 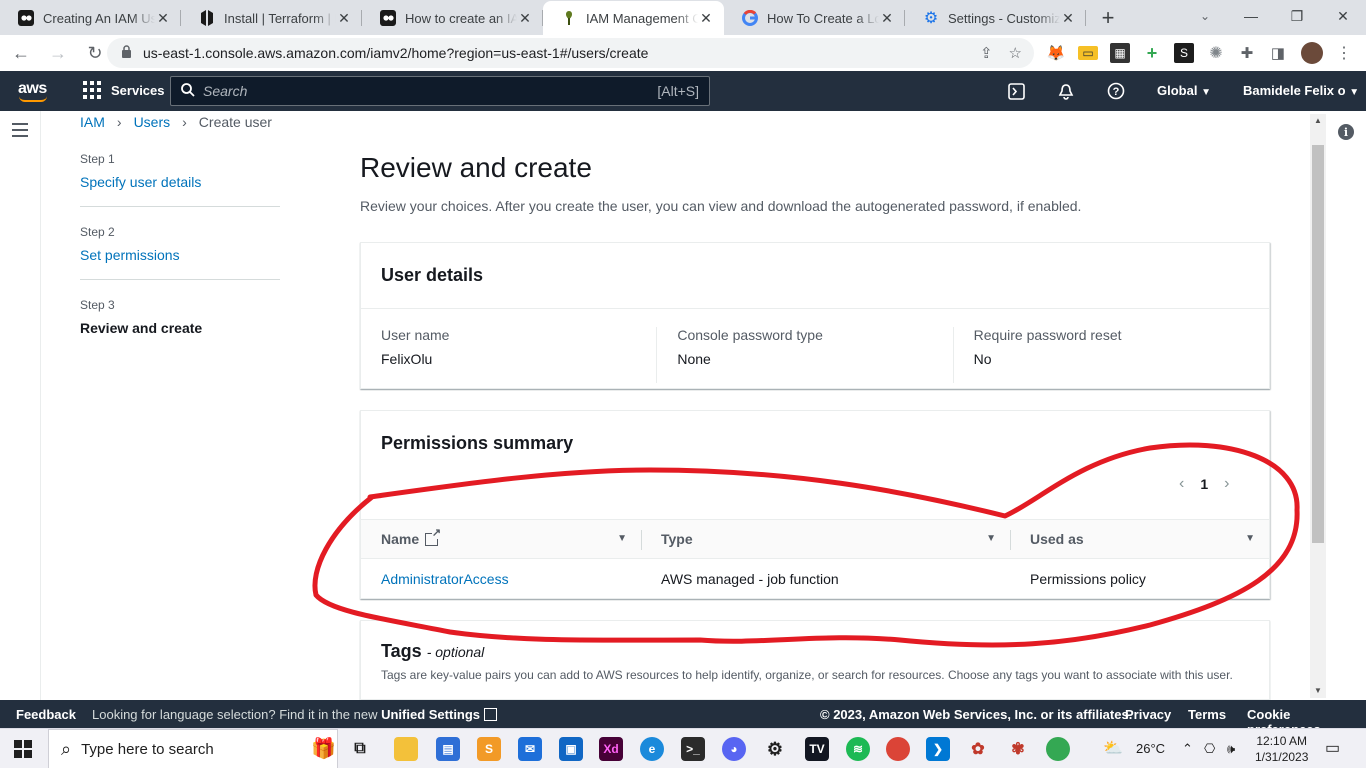 What do you see at coordinates (1152, 53) in the screenshot?
I see `extension-icon: +` at bounding box center [1152, 53].